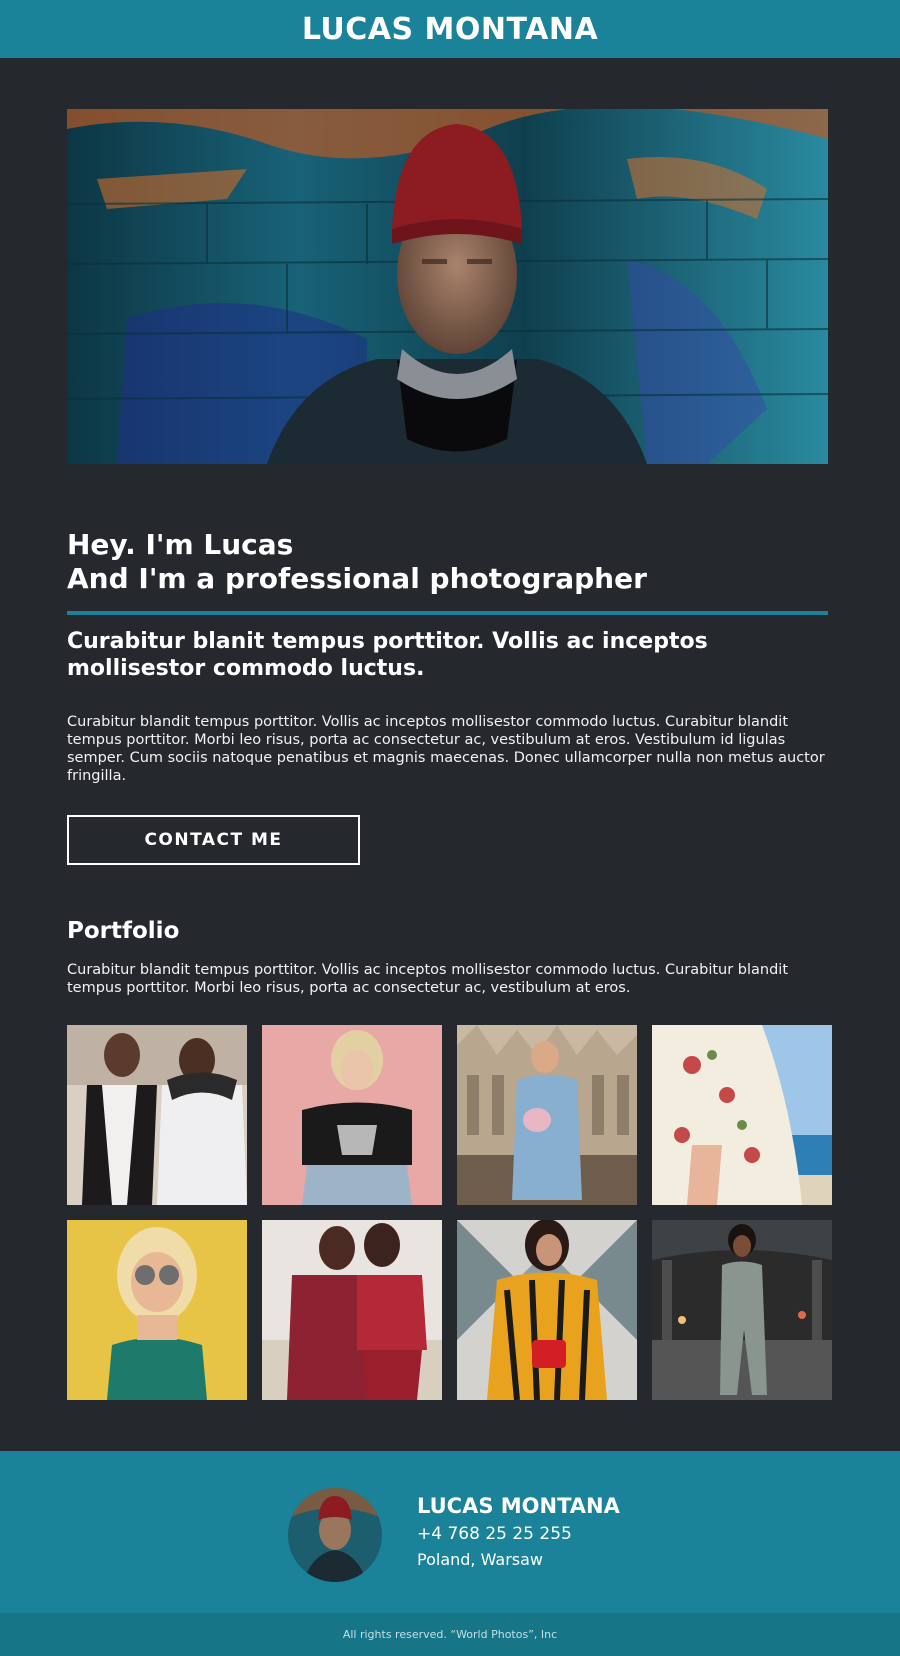  Describe the element at coordinates (335, 1535) in the screenshot. I see `avatar` at that location.